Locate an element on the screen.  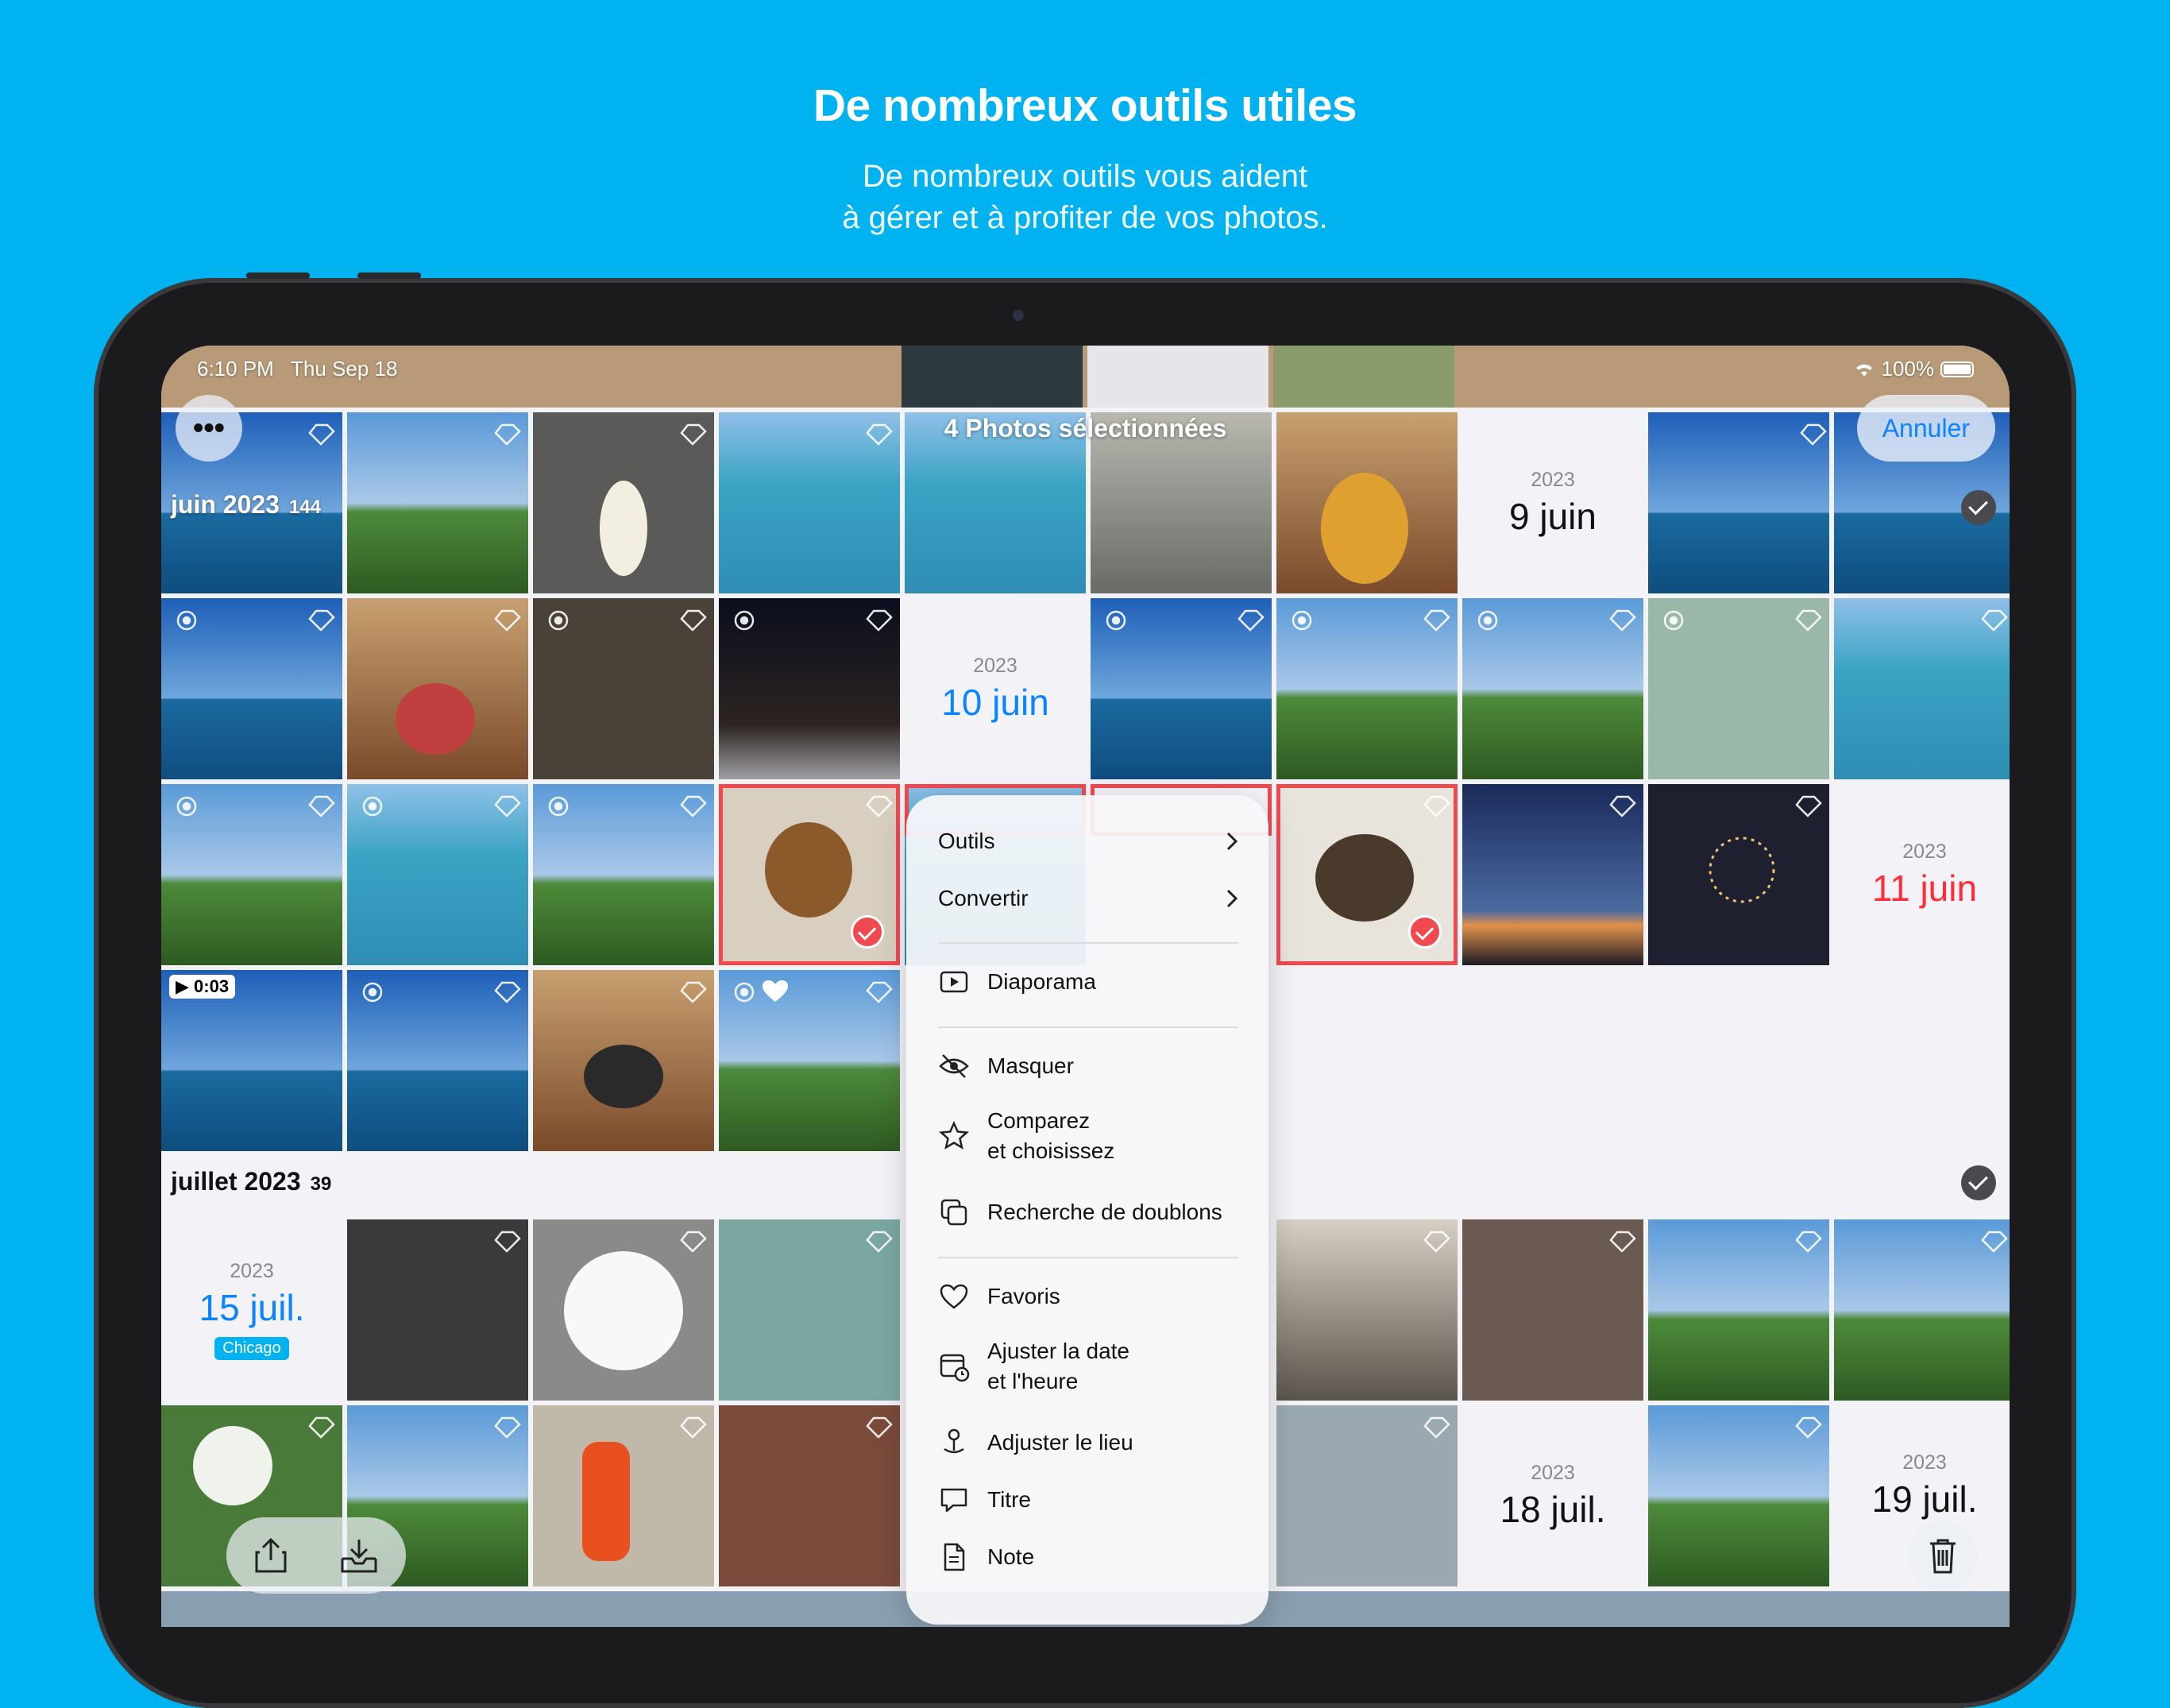
status-bar: 6:10 PM Thu Sep 18 100% is located at coordinates (1085, 369).